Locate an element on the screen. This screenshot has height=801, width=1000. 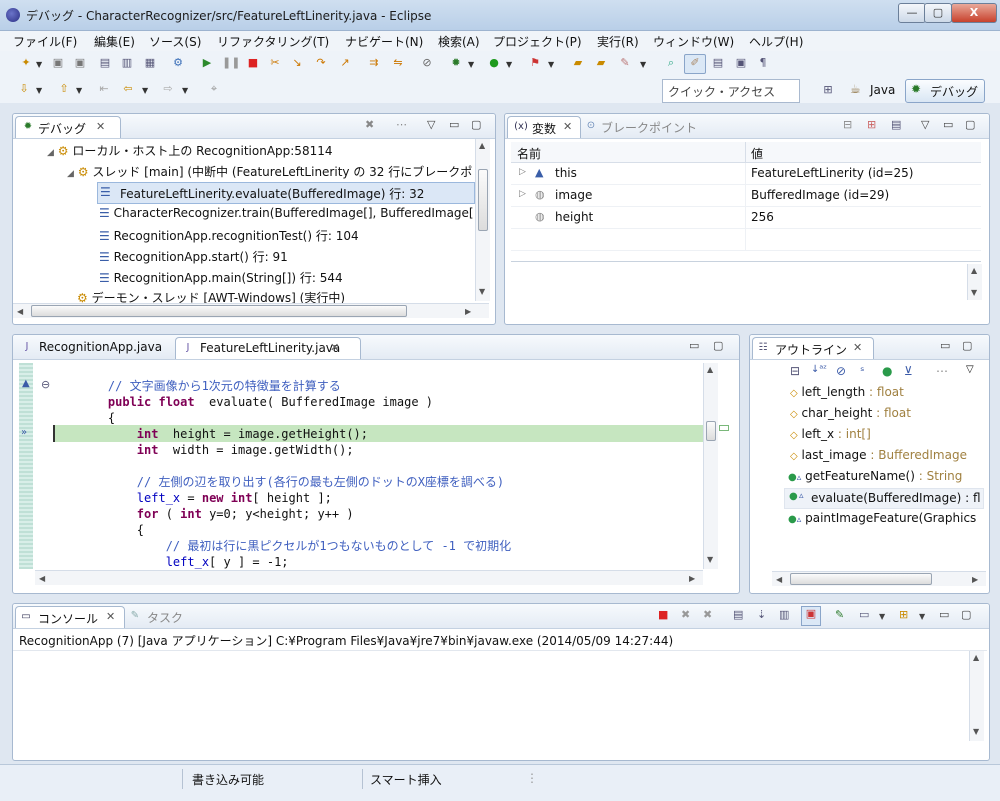
suspend-icon: ❚❚ is located at coordinates (231, 63).